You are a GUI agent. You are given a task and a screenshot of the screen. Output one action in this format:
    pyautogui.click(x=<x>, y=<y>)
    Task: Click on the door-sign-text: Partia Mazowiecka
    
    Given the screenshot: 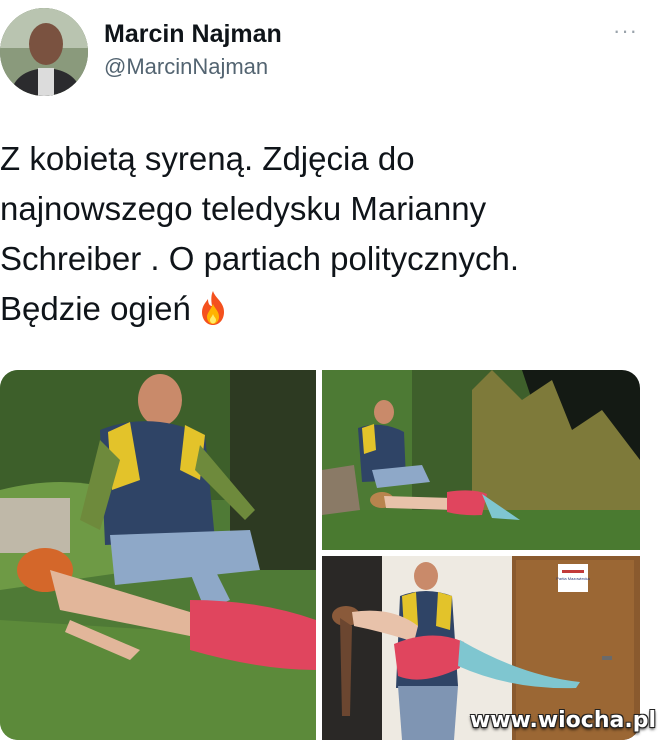 What is the action you would take?
    pyautogui.click(x=573, y=578)
    